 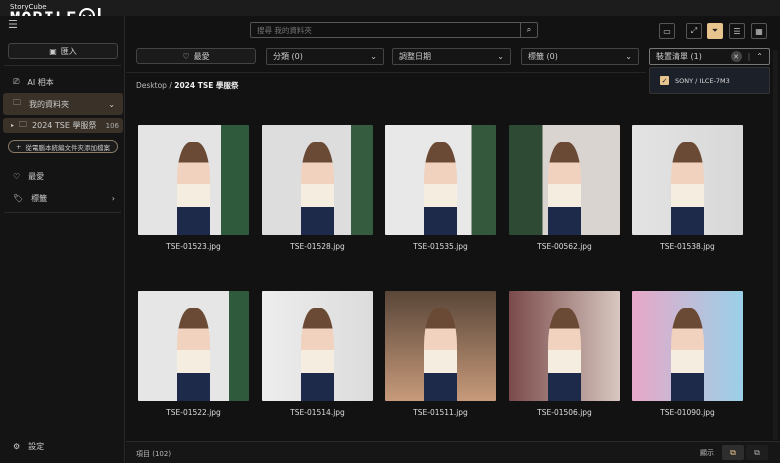 I want to click on sidebar-item-label: 最愛, so click(x=36, y=176).